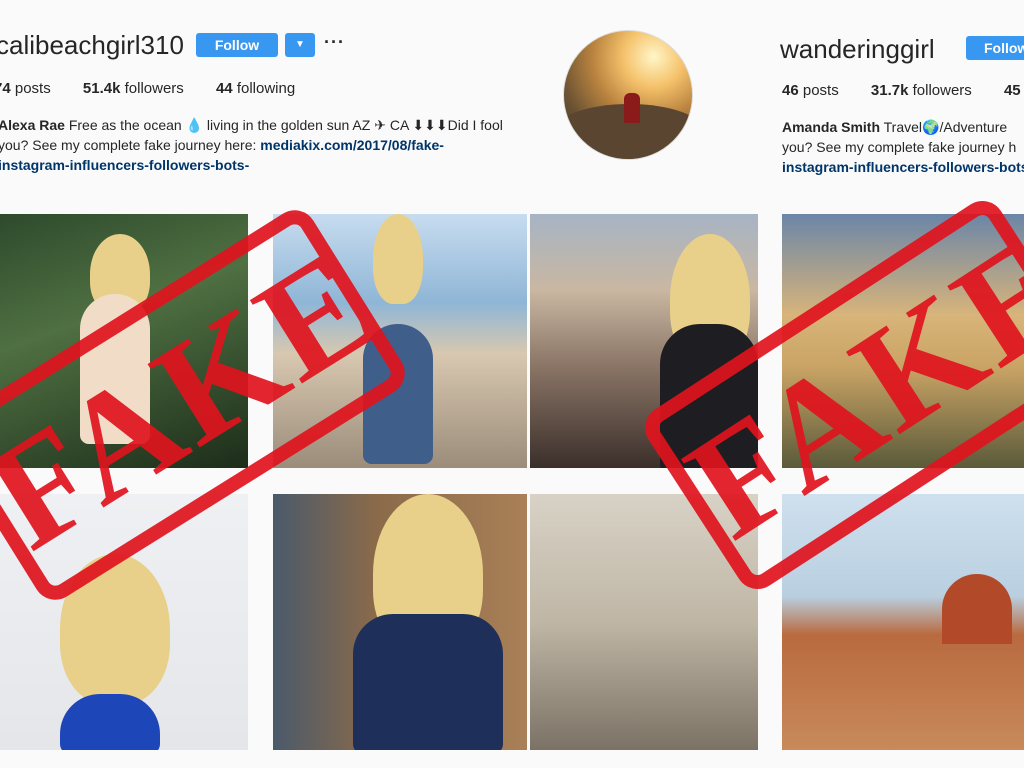 This screenshot has height=768, width=1024. What do you see at coordinates (831, 127) in the screenshot?
I see `right-bio-name: Amanda Smith` at bounding box center [831, 127].